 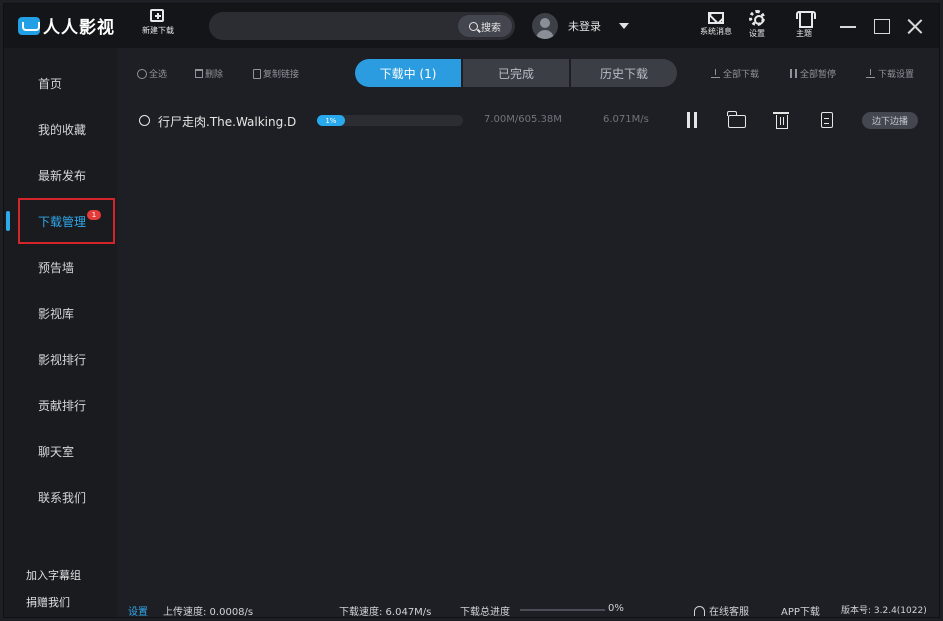 What do you see at coordinates (227, 122) in the screenshot?
I see `file-name: 行尸走肉.The.Walking.D` at bounding box center [227, 122].